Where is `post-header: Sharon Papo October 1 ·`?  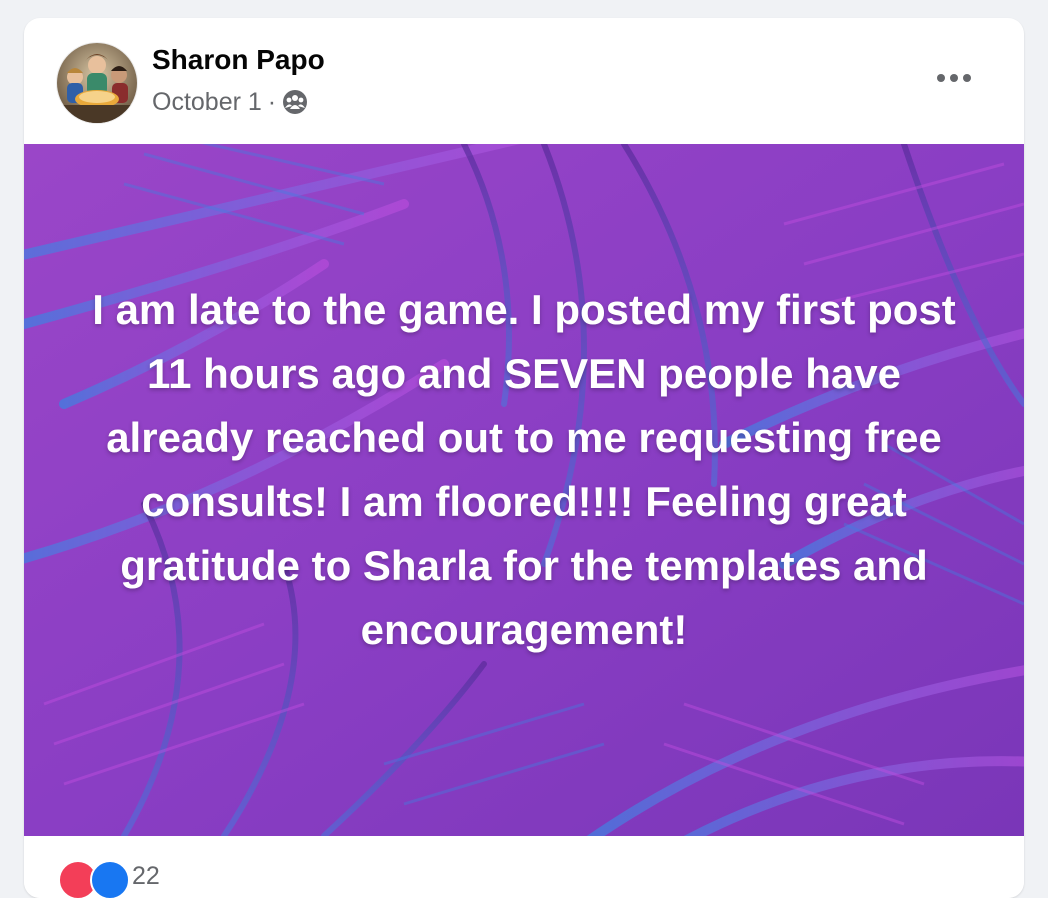
post-header: Sharon Papo October 1 · is located at coordinates (524, 81).